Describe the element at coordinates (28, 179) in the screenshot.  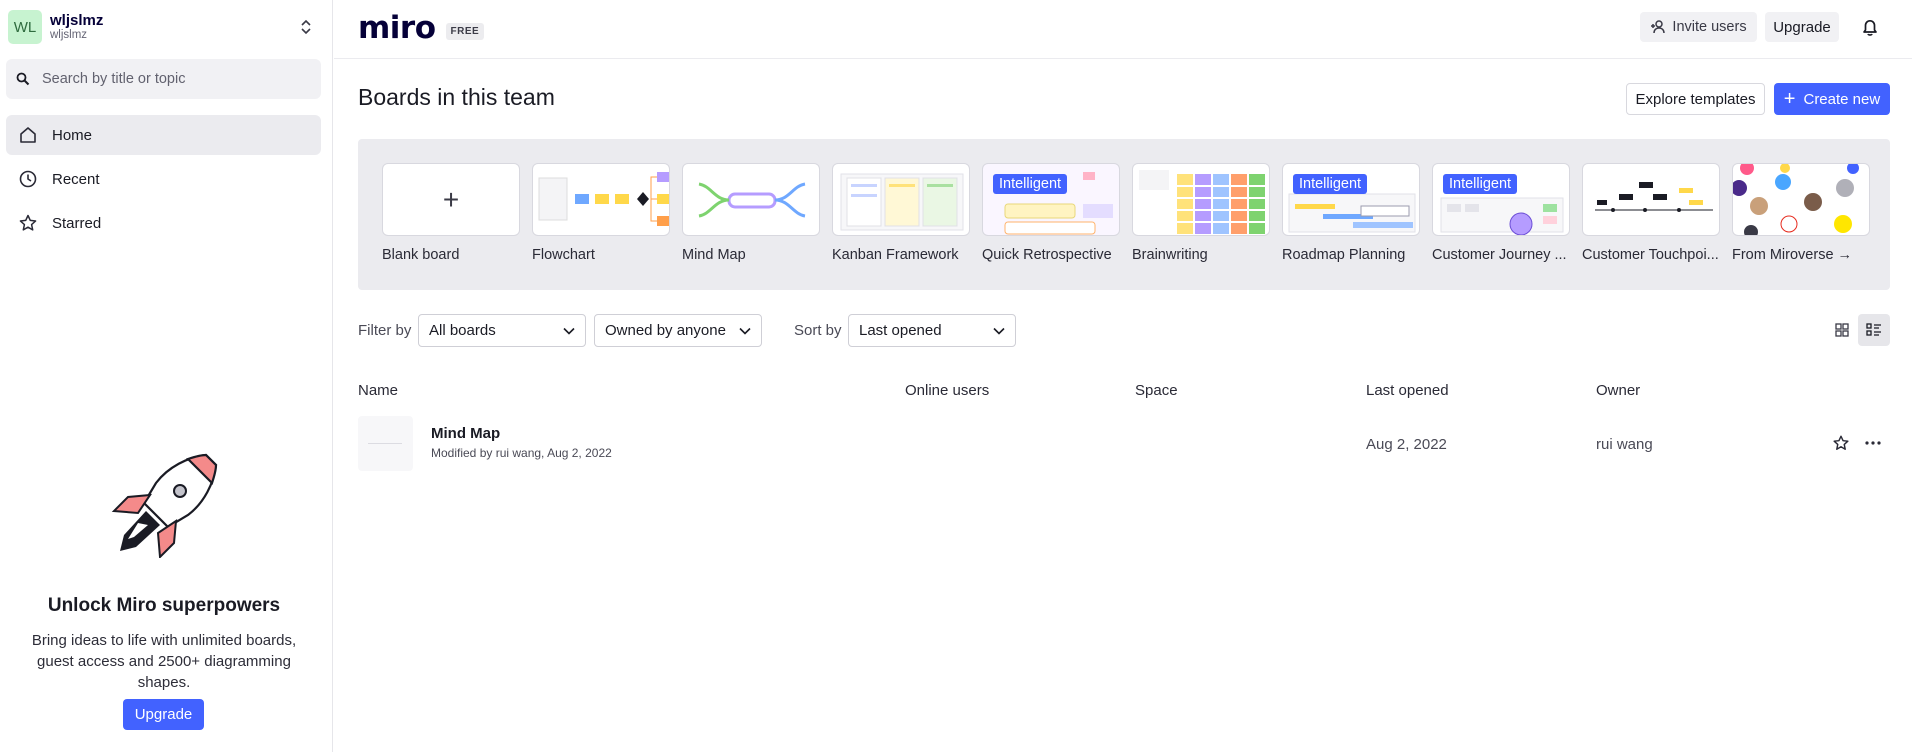
I see `clock-icon` at that location.